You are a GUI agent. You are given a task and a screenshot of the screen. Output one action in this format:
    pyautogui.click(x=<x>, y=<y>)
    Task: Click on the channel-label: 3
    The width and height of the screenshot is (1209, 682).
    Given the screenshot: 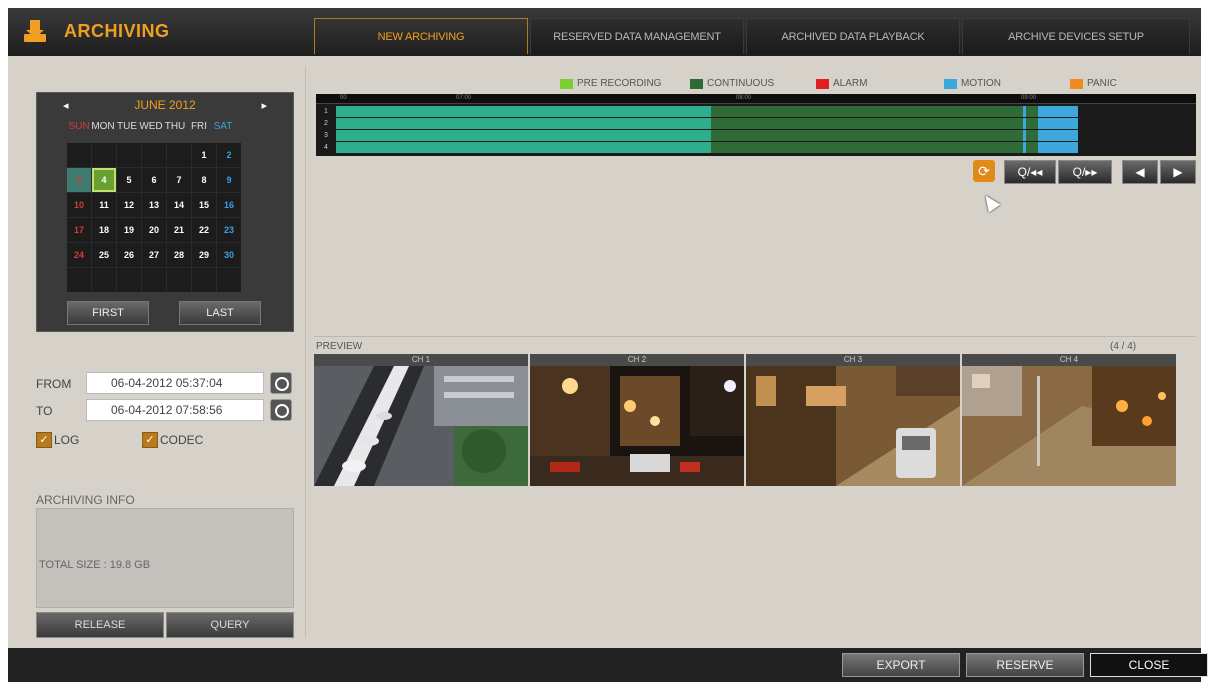 What is the action you would take?
    pyautogui.click(x=326, y=135)
    